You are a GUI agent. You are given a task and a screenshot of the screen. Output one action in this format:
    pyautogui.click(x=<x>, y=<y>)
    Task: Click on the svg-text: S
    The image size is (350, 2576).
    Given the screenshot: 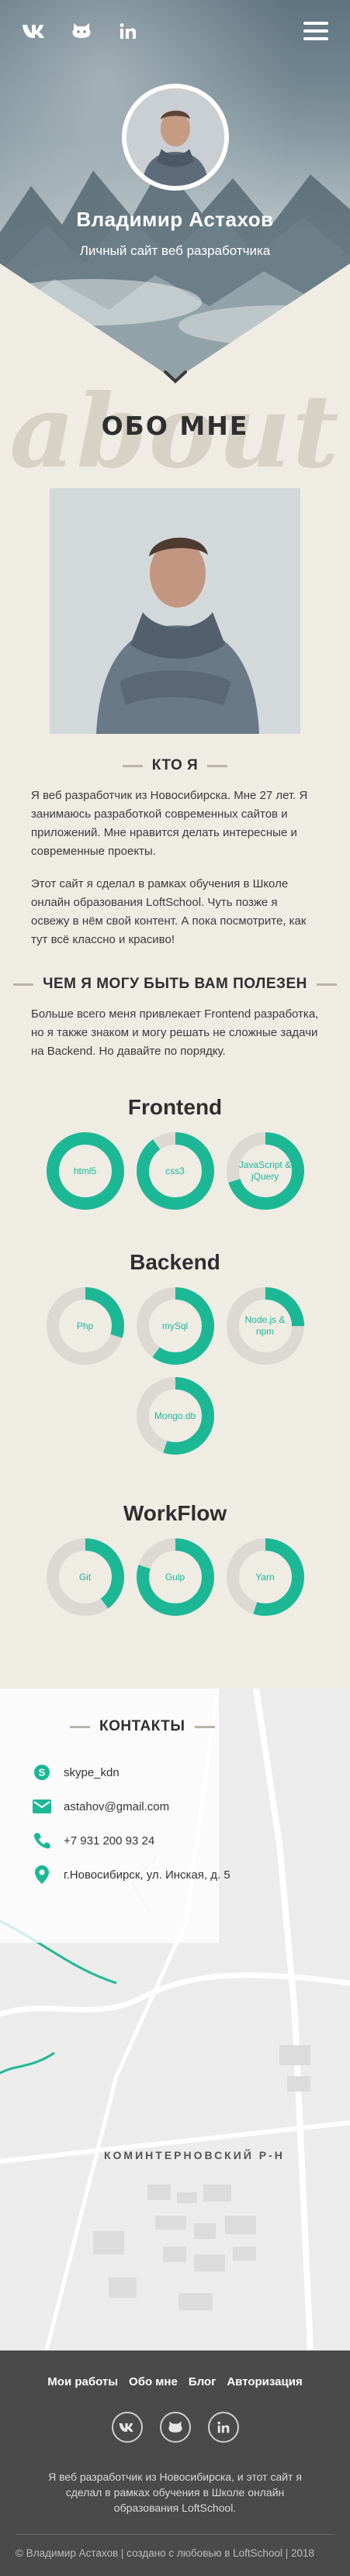 What is the action you would take?
    pyautogui.click(x=42, y=1773)
    